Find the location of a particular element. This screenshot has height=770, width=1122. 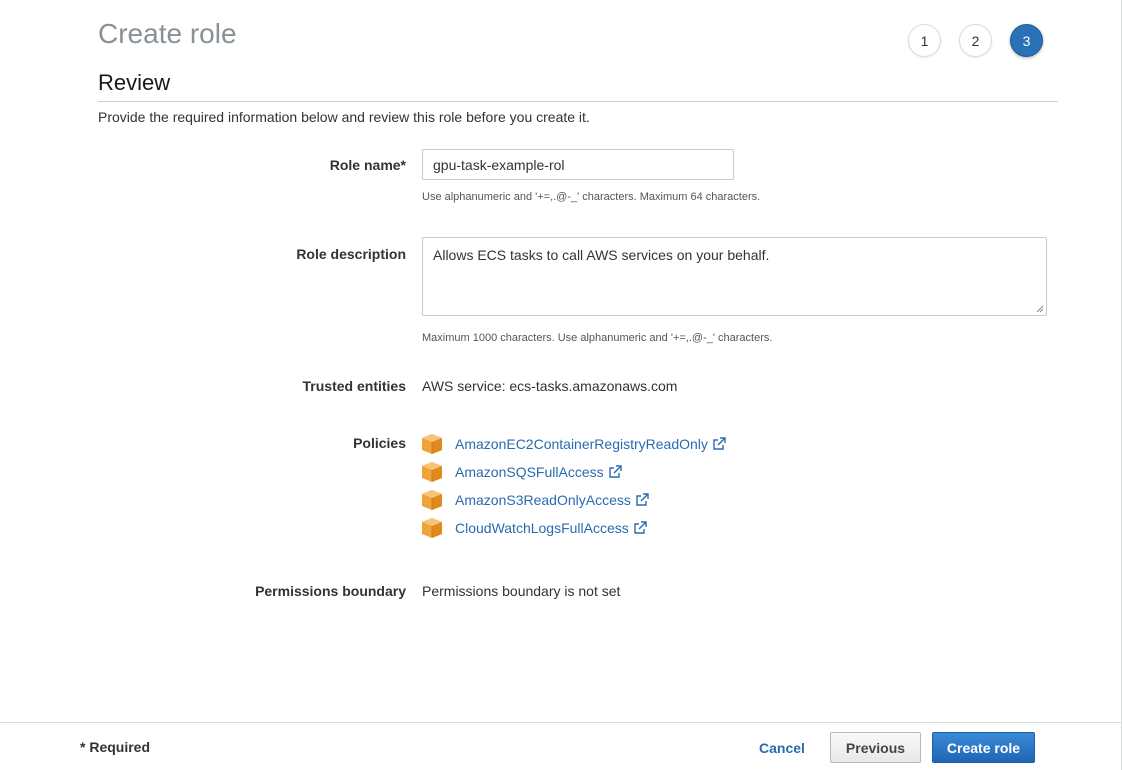

policy-link: AmazonEC2ContainerRegistryReadOnly is located at coordinates (581, 444).